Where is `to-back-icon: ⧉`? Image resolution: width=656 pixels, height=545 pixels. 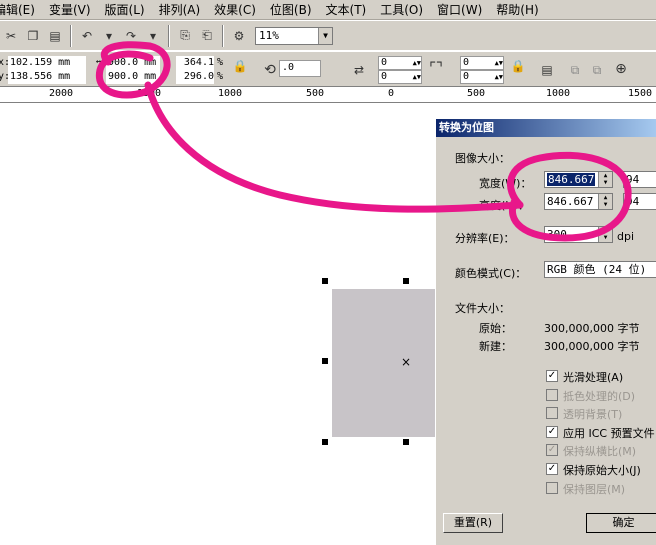
to-back-icon: ⧉ is located at coordinates (597, 70).